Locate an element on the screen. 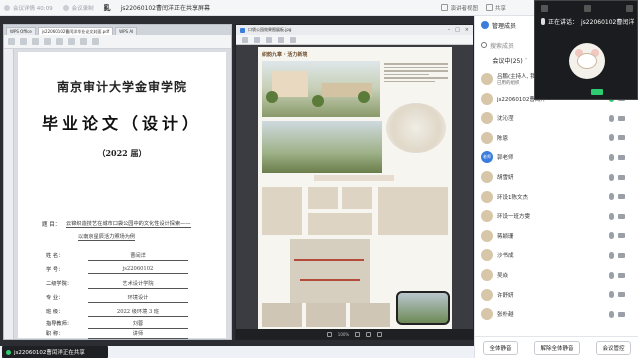 This screenshot has height=358, width=638. doc-sidebar is located at coordinates (9, 194).